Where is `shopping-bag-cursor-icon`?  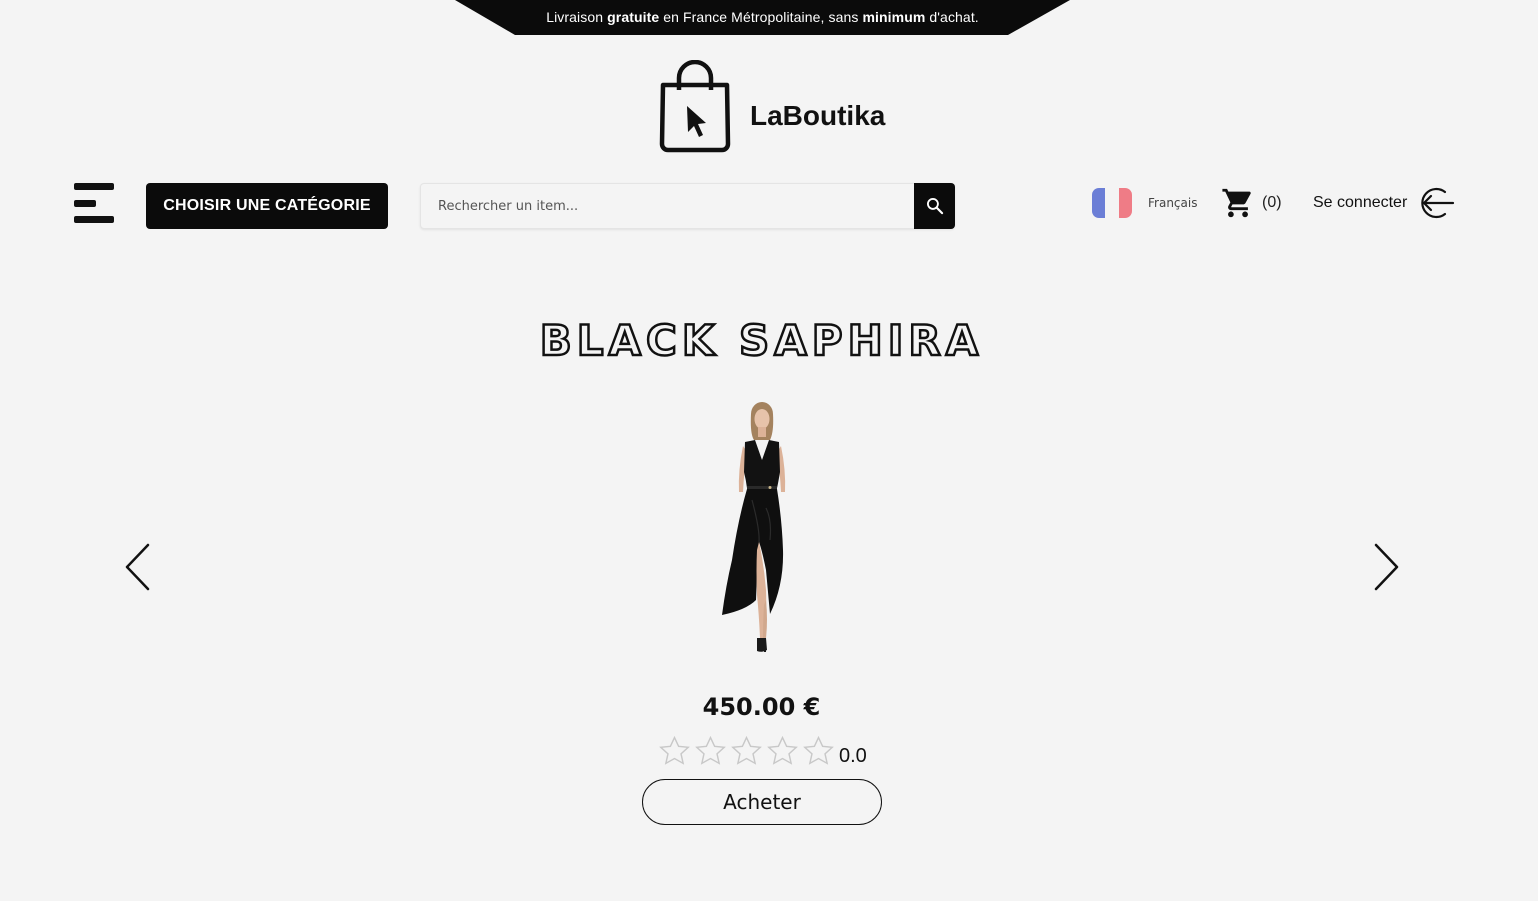 shopping-bag-cursor-icon is located at coordinates (695, 106).